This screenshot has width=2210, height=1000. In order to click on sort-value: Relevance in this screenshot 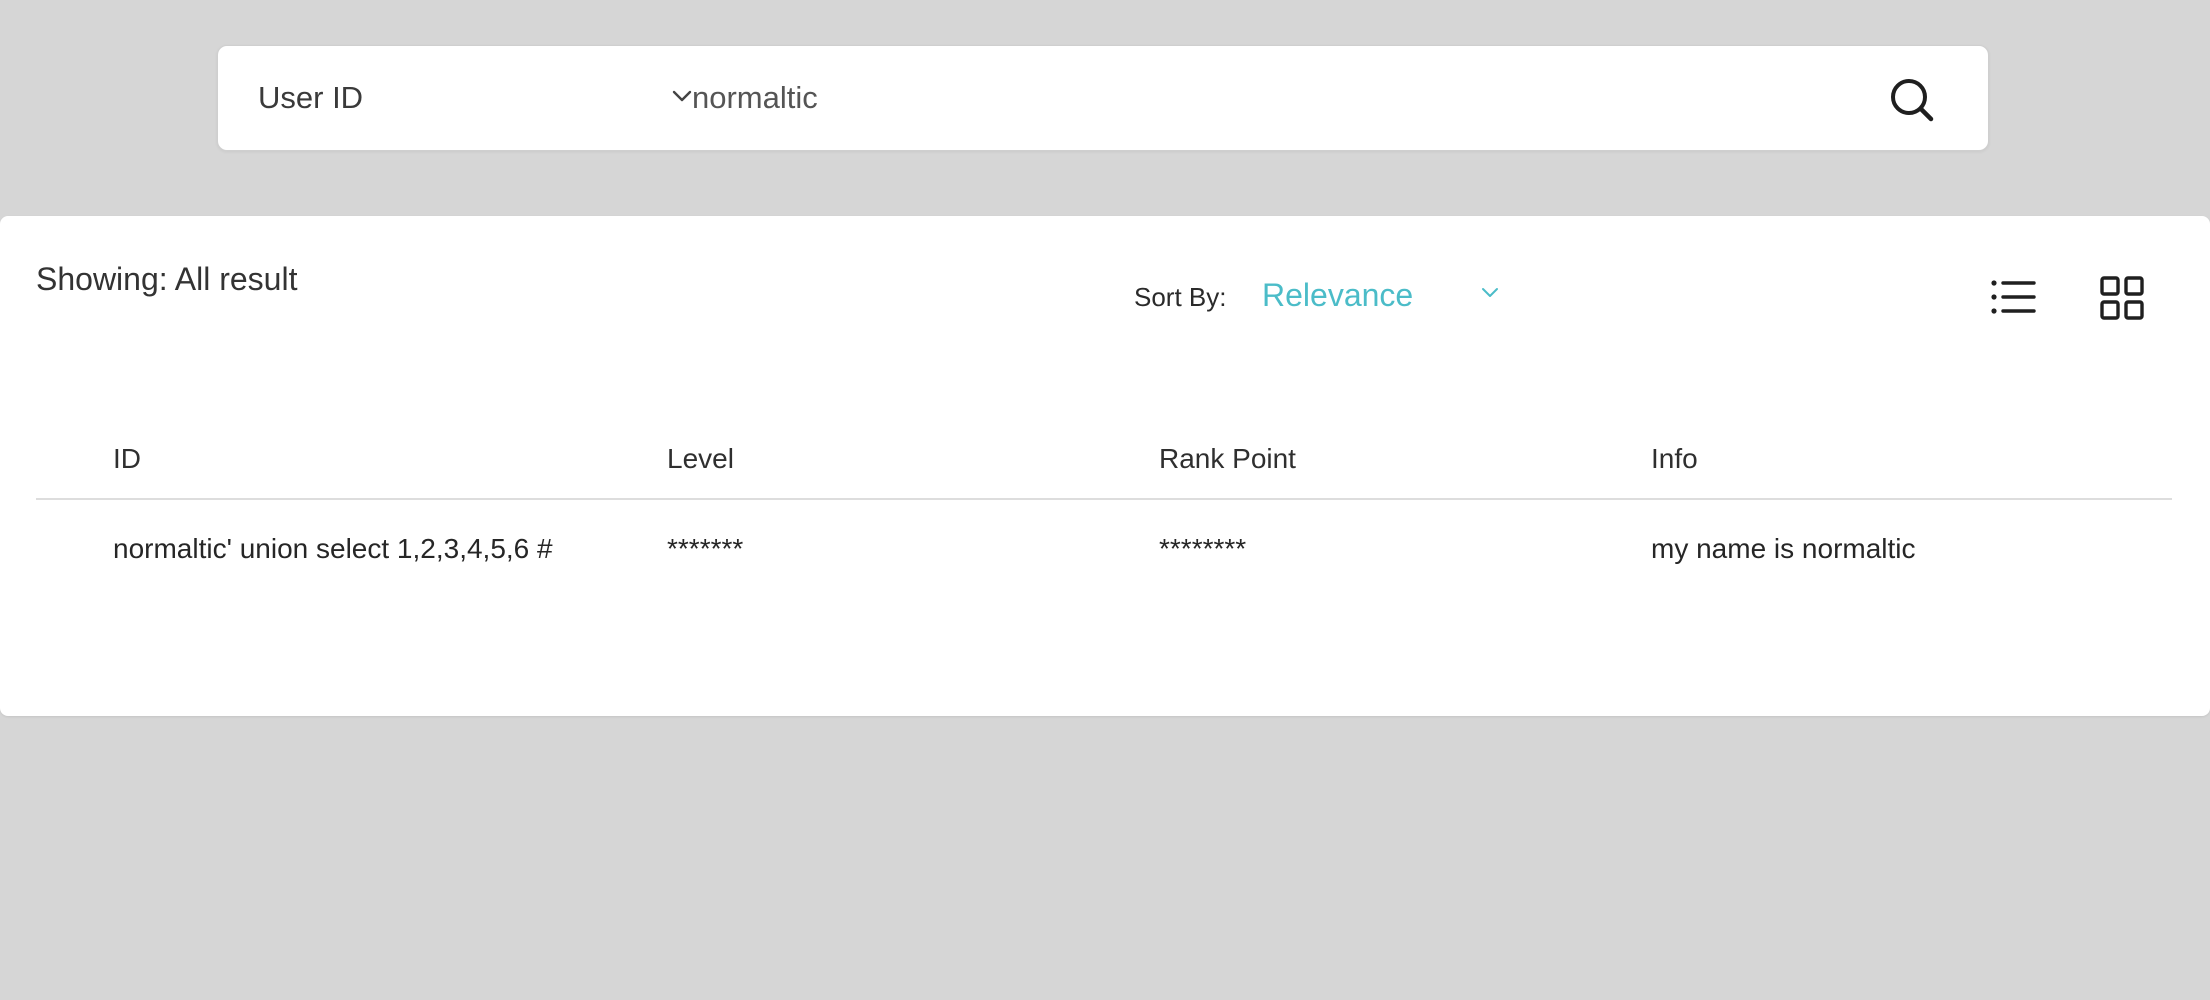, I will do `click(1338, 295)`.